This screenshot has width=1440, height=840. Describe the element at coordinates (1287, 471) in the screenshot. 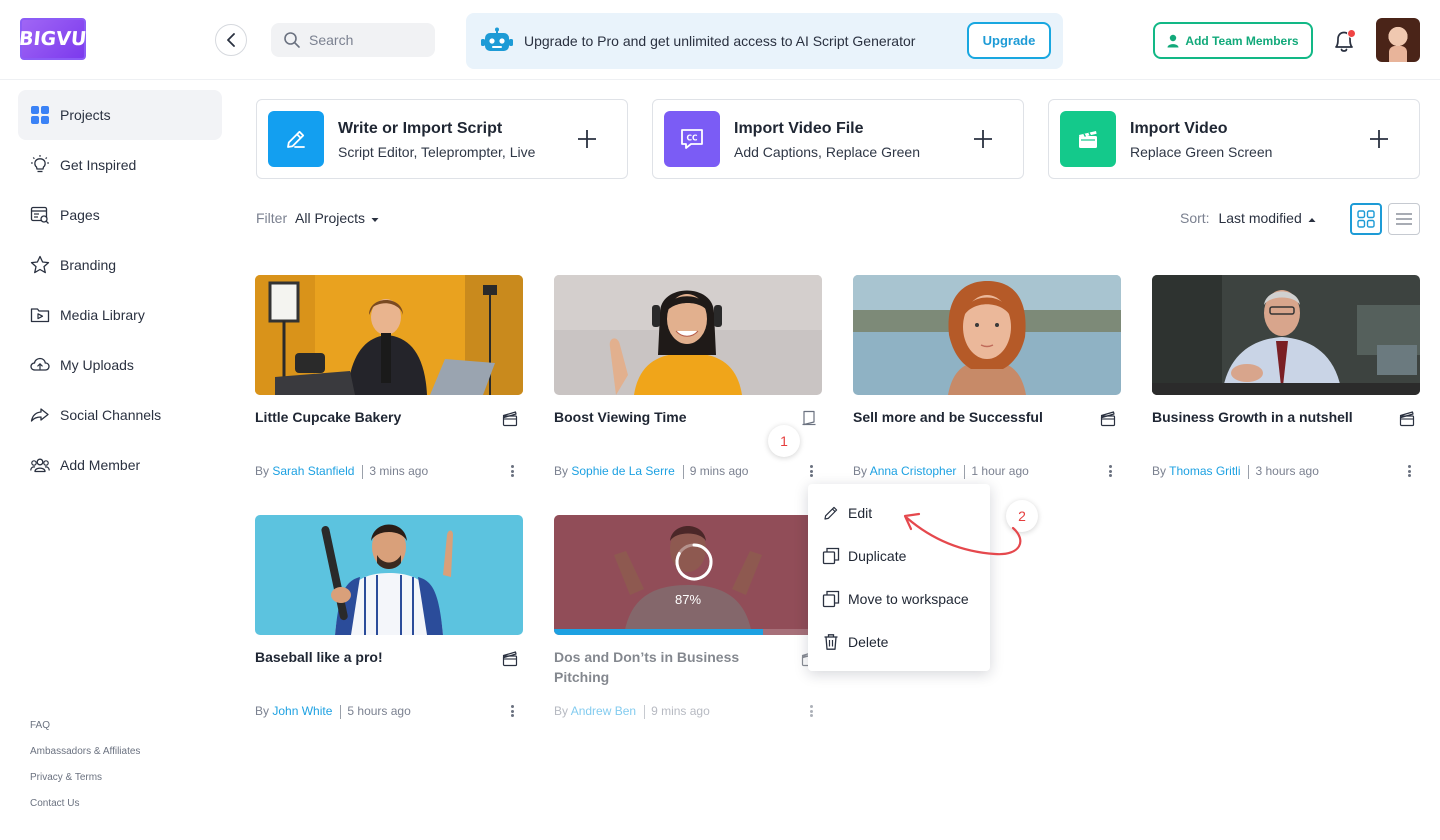

I see `project-time: 3 hours ago` at that location.